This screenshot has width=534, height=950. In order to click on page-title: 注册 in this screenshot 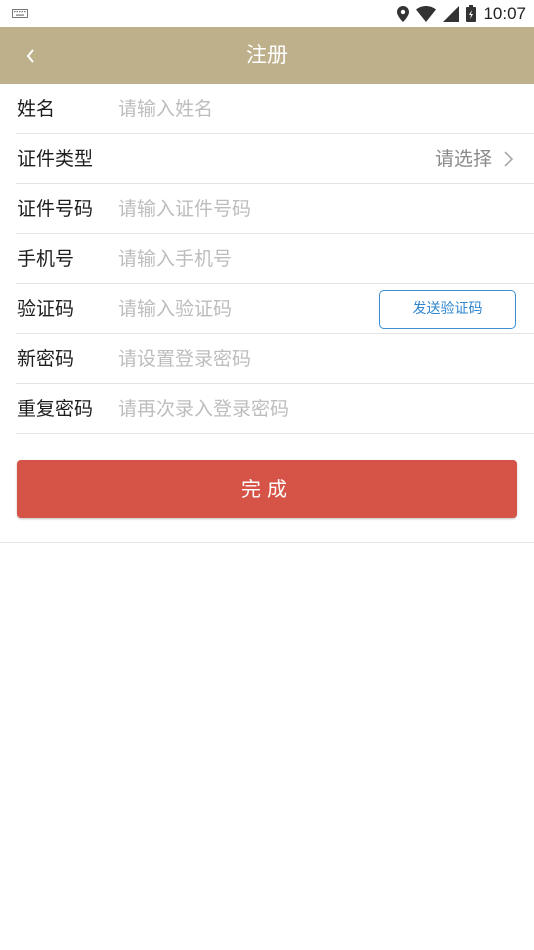, I will do `click(267, 55)`.